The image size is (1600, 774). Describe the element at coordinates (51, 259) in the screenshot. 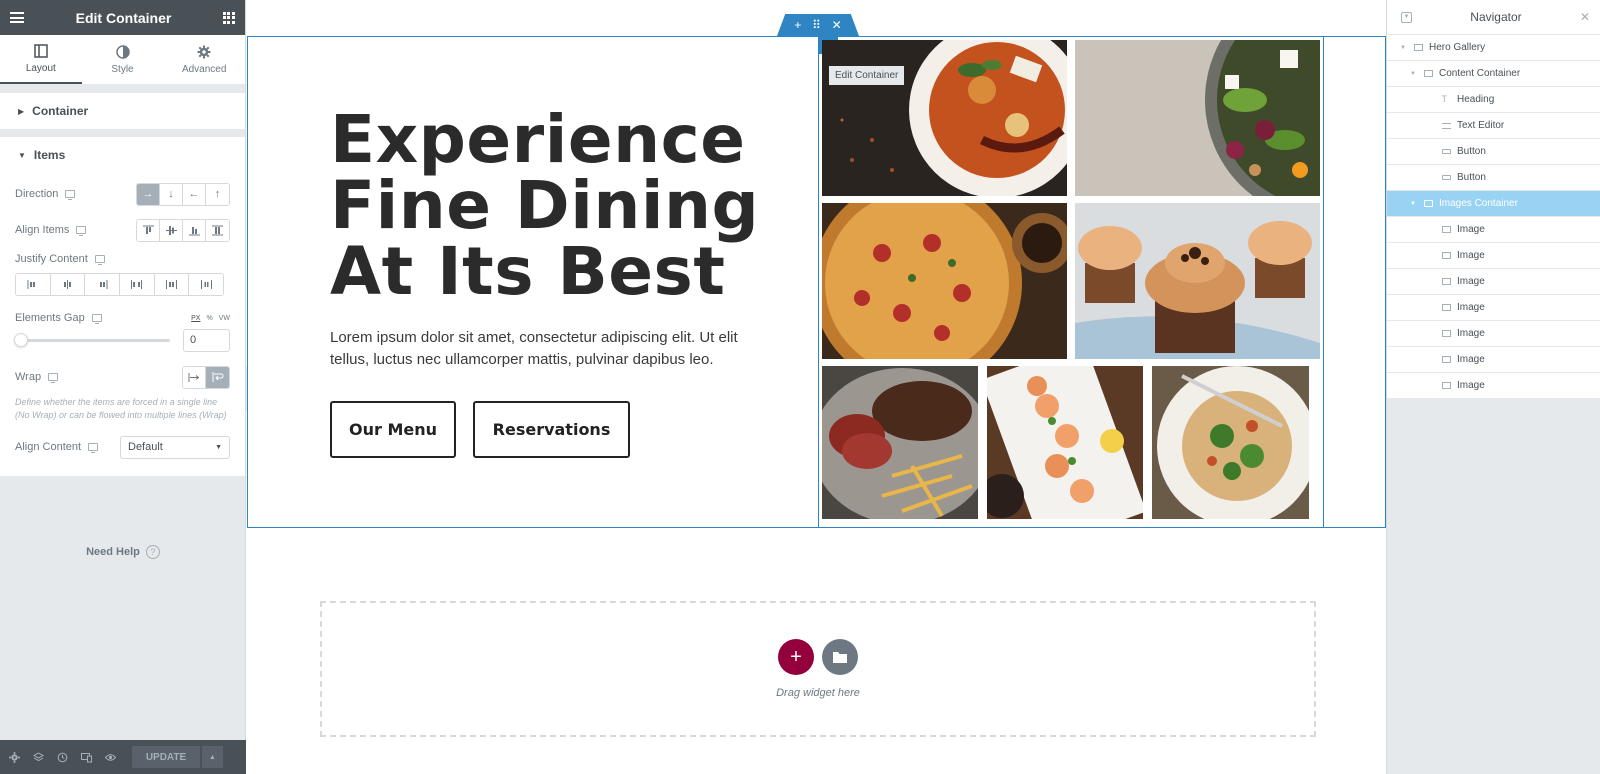

I see `control-label: Justify Content` at that location.